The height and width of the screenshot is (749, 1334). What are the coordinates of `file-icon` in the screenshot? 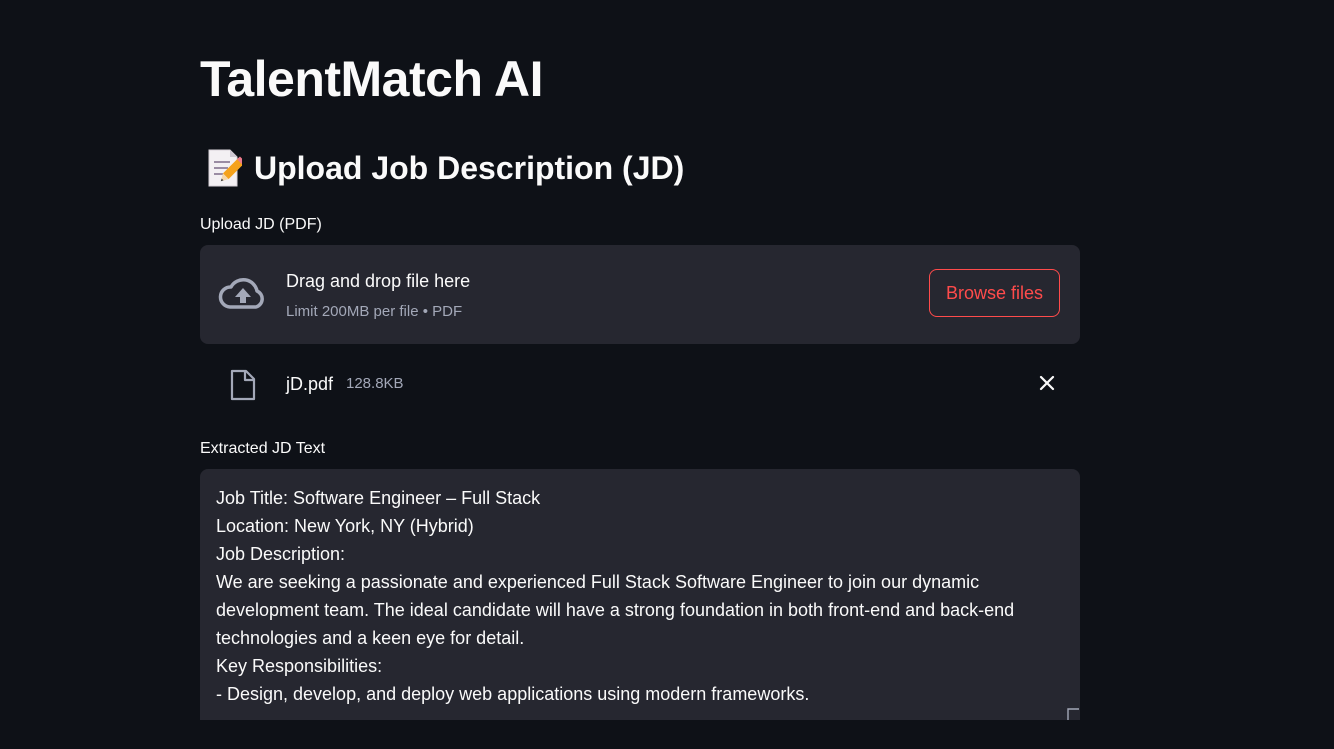 It's located at (243, 385).